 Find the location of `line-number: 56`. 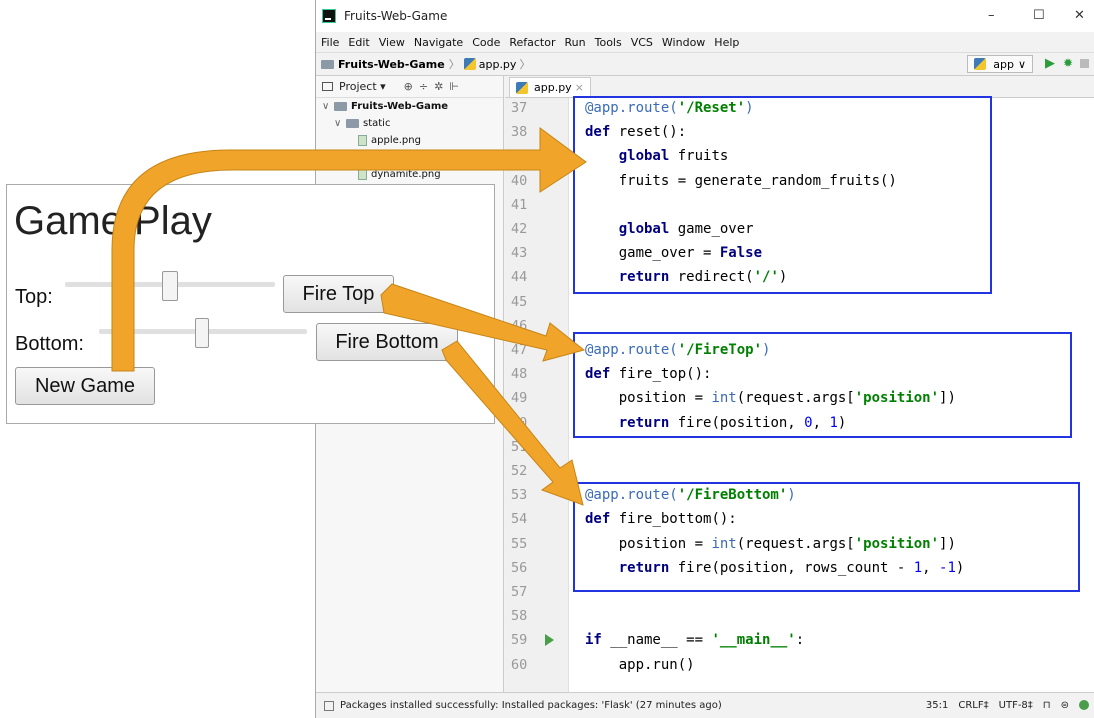

line-number: 56 is located at coordinates (519, 567).